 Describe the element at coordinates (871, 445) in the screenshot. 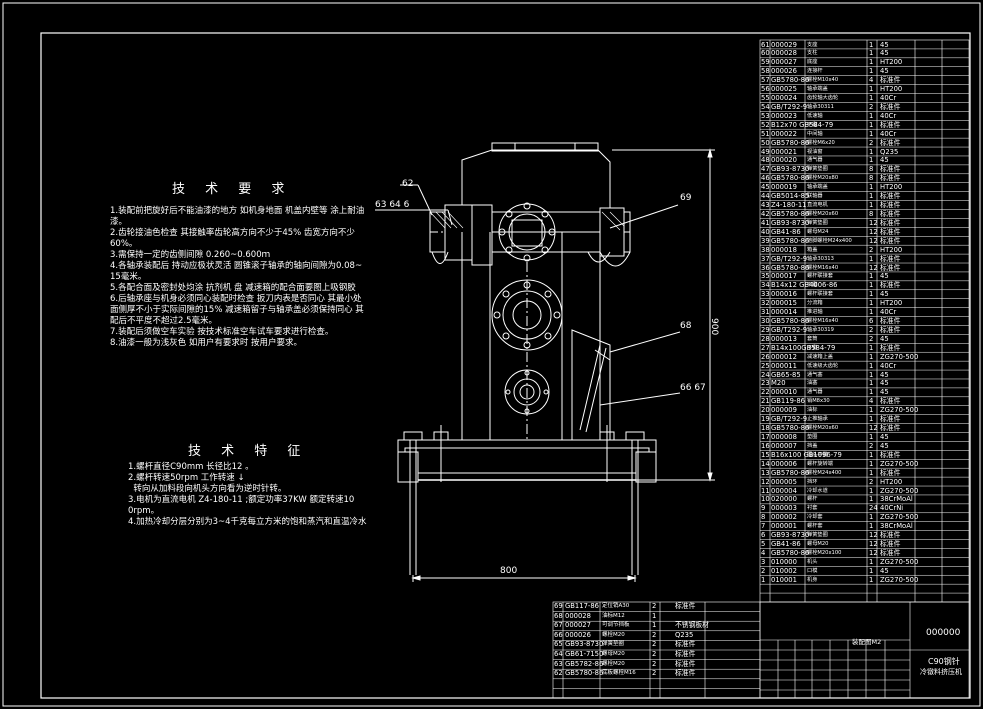

I see `bom-cell: 2` at that location.